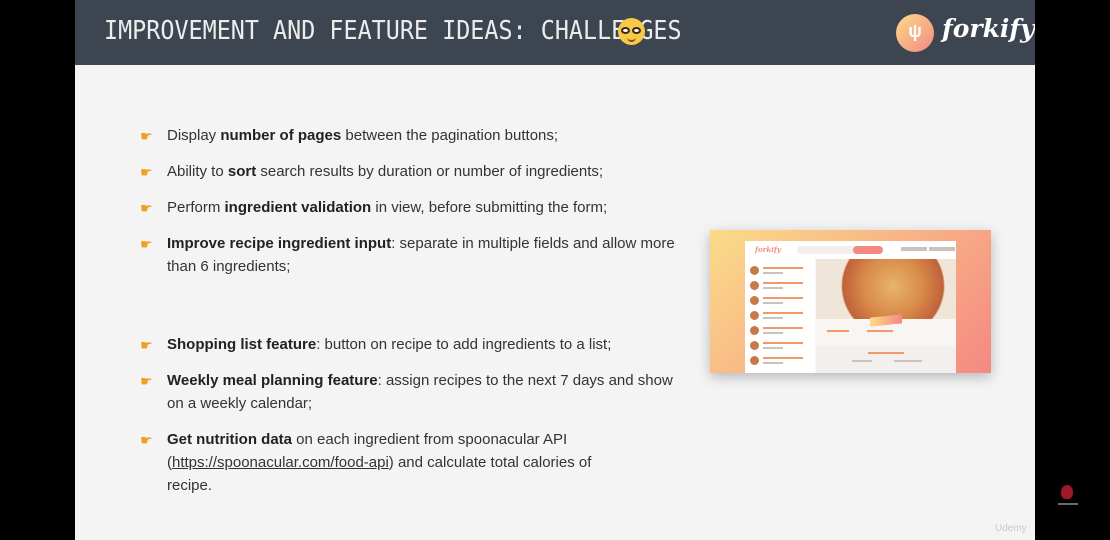 The image size is (1110, 540). I want to click on app-preview-header: forkify, so click(850, 250).